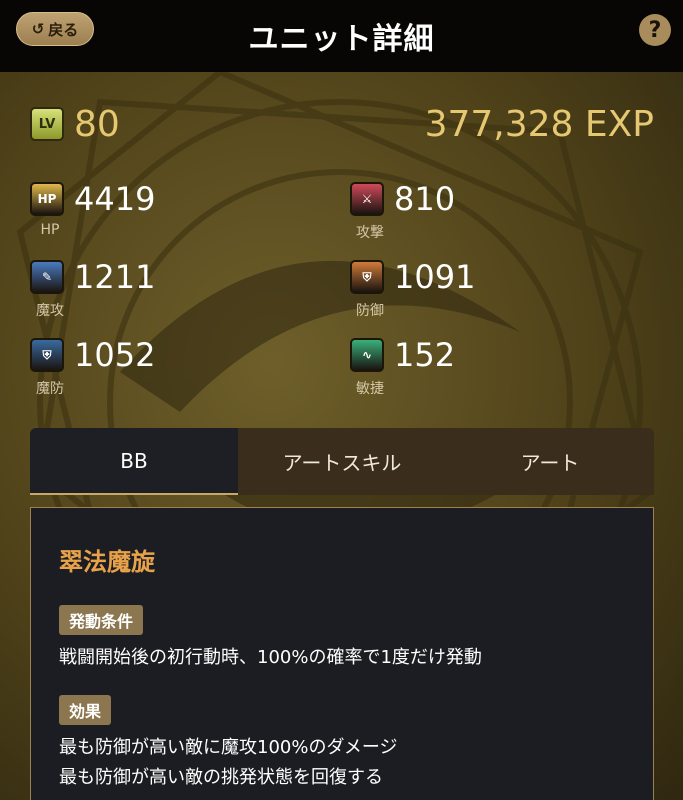 Image resolution: width=683 pixels, height=800 pixels. I want to click on effect-list: 最も防御が高い敵に魔攻100%のダメージ 最も防御が高い敵の挑発状態を回復する, so click(342, 763).